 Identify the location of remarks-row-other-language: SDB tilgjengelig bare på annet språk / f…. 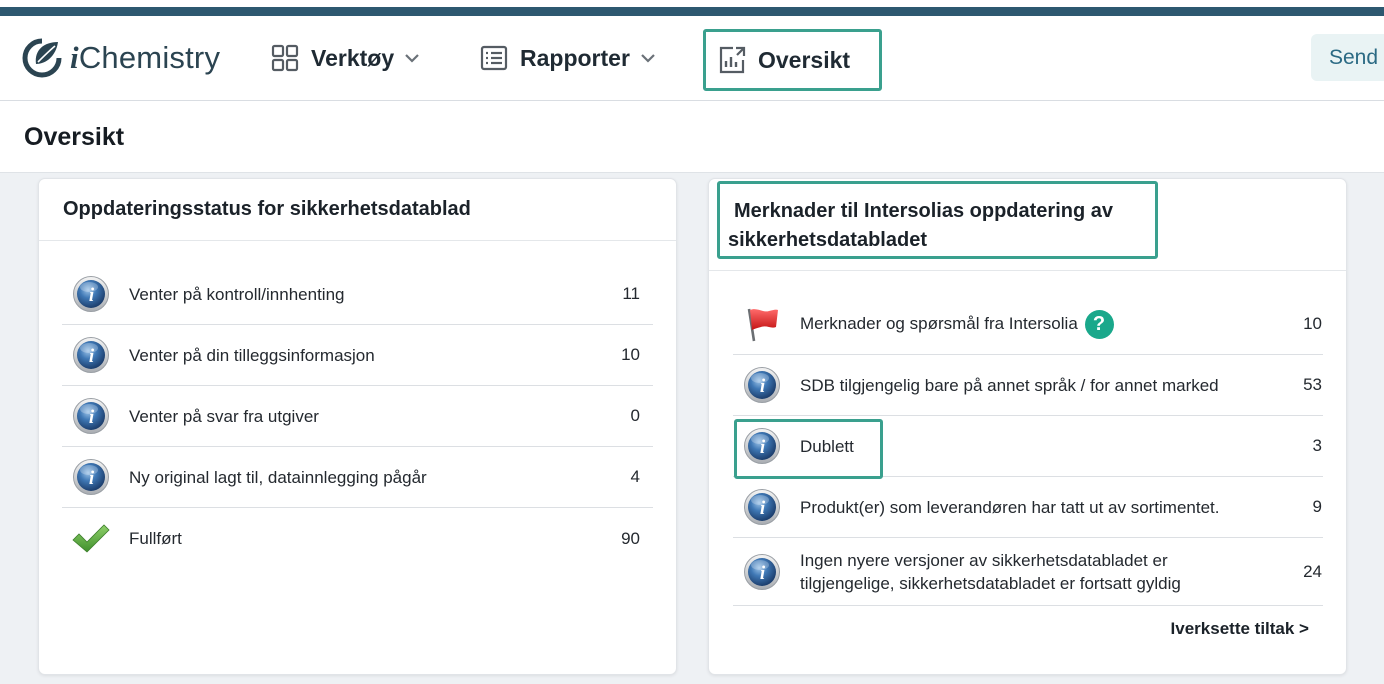
(1028, 385).